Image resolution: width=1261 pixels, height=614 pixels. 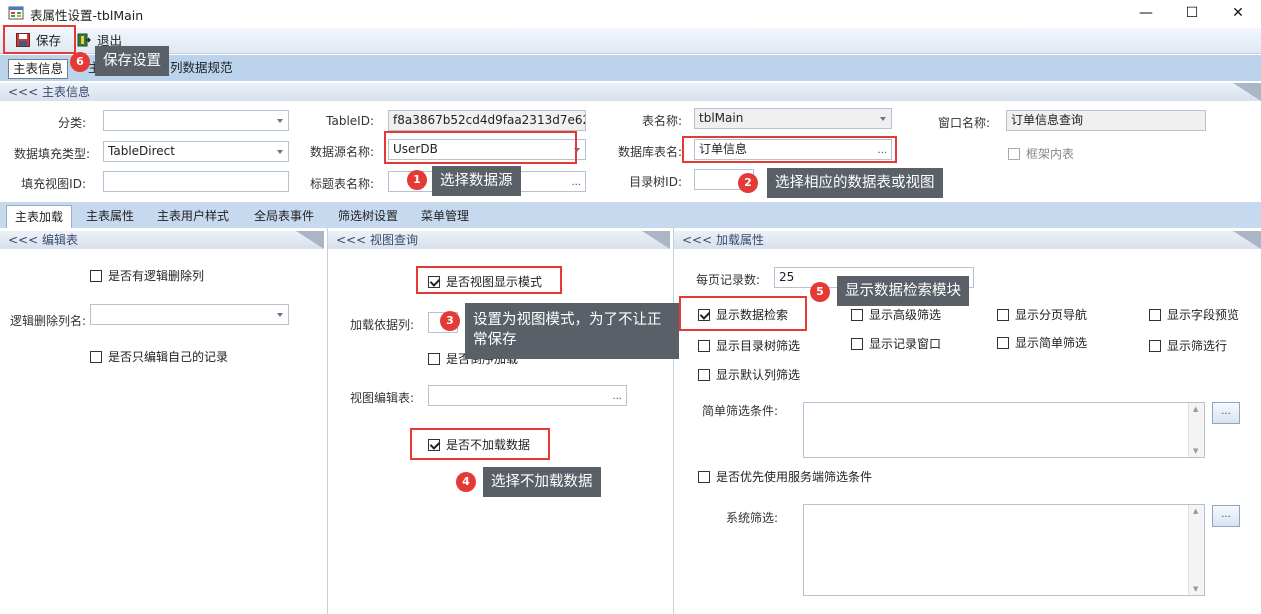 What do you see at coordinates (193, 216) in the screenshot?
I see `tab-user-style: 主表用户样式` at bounding box center [193, 216].